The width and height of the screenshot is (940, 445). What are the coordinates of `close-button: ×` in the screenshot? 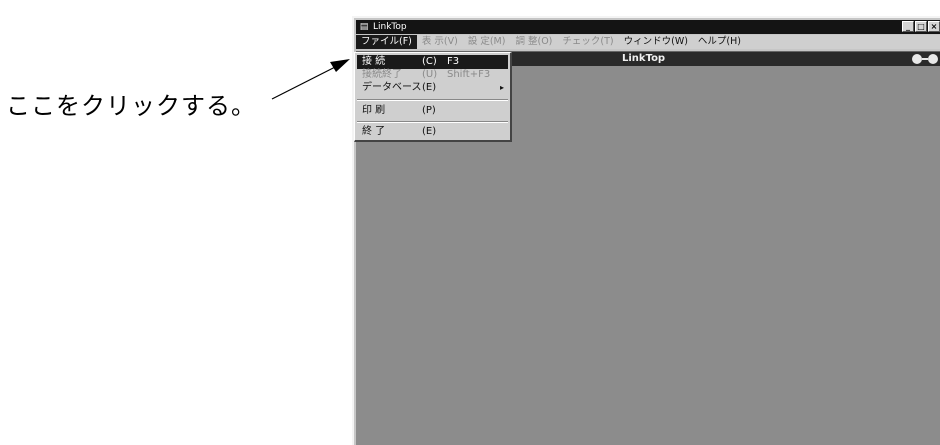 It's located at (934, 26).